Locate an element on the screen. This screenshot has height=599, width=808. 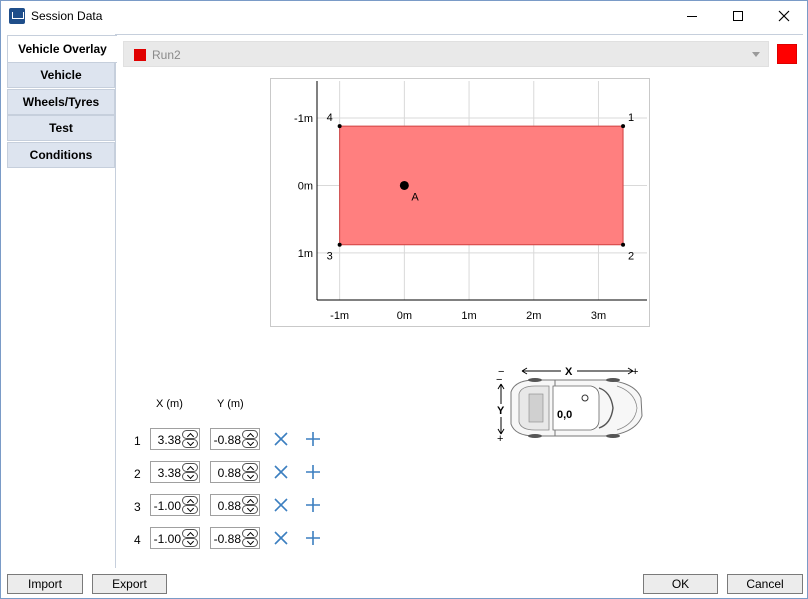
y-value: -0.88 is located at coordinates (227, 539).